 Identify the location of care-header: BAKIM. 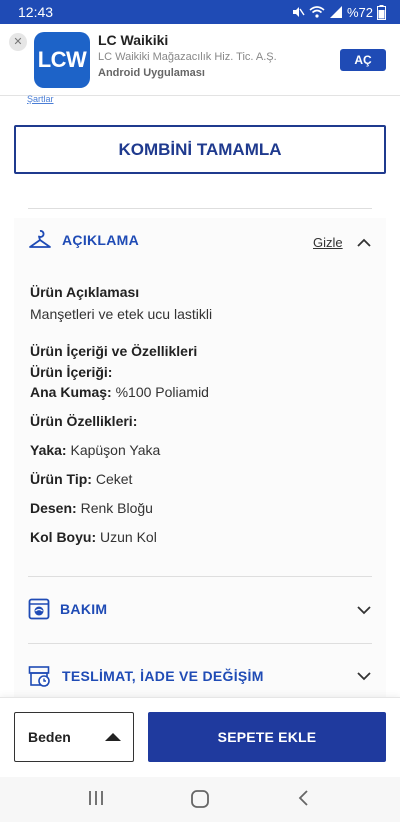
(67, 609).